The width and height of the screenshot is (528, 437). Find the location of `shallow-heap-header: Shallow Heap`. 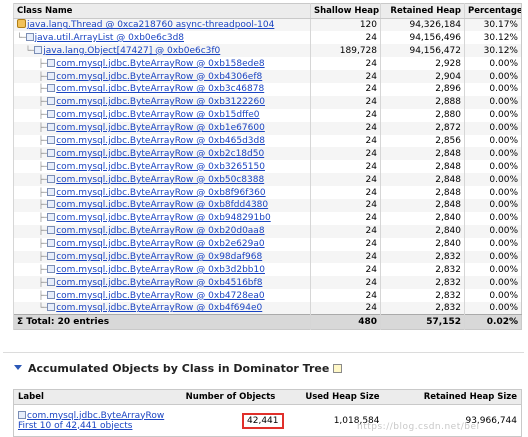

shallow-heap-header: Shallow Heap is located at coordinates (345, 11).